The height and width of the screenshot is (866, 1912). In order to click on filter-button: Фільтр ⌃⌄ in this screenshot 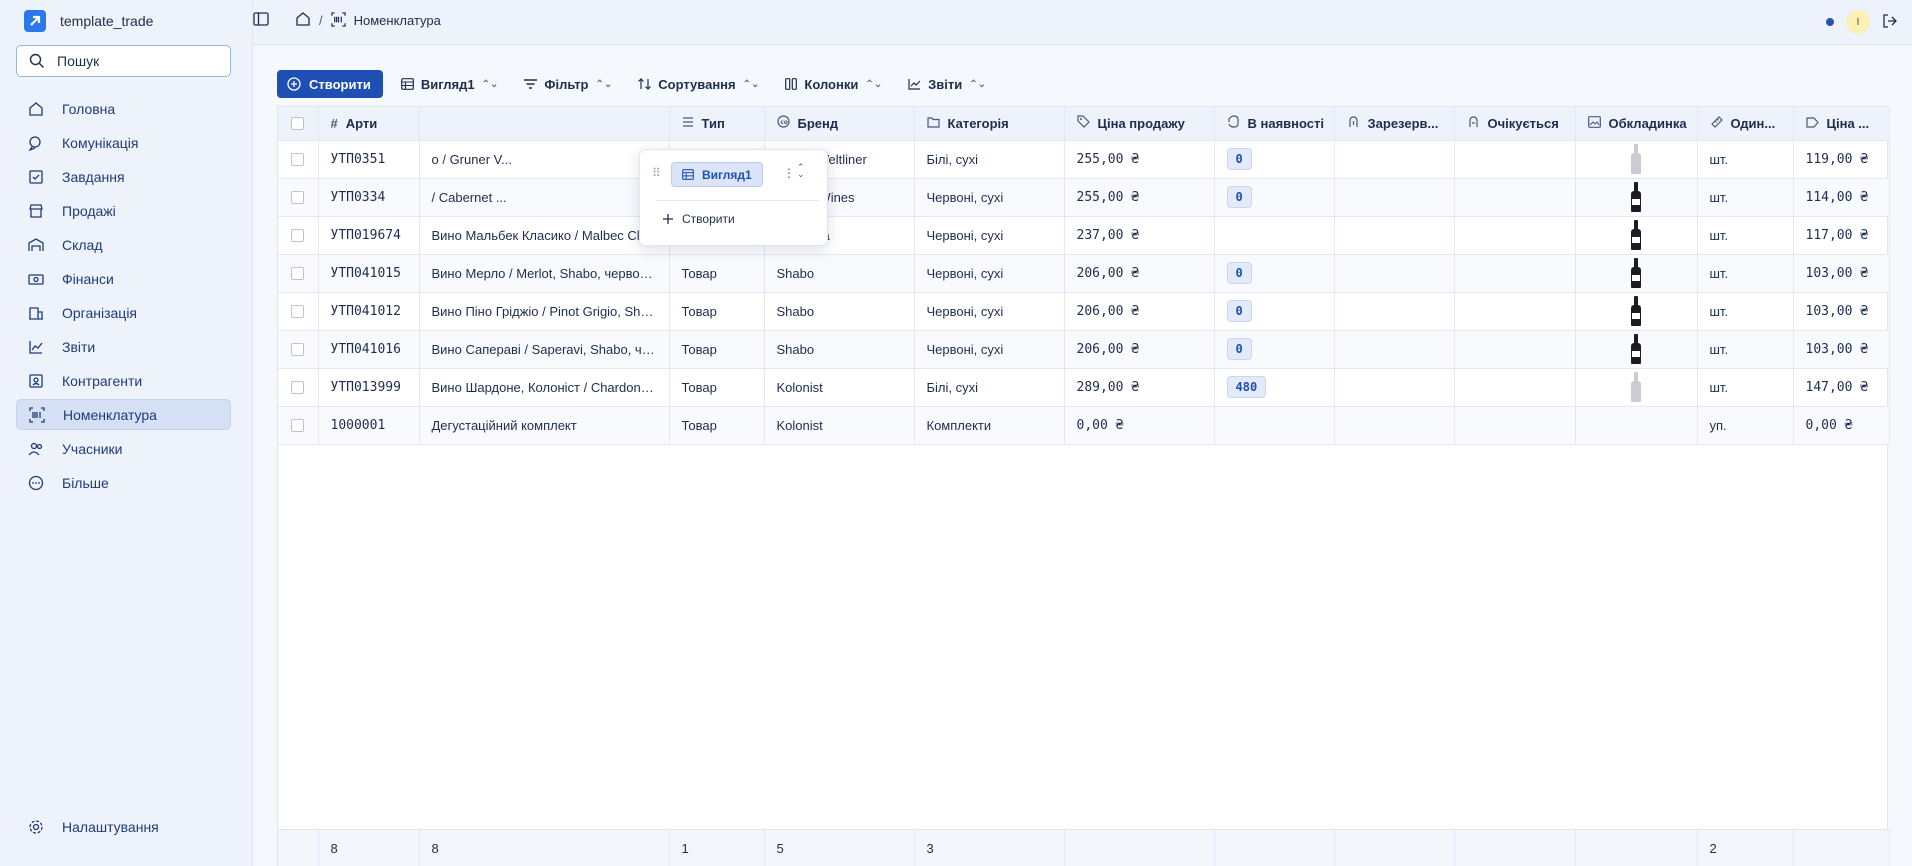, I will do `click(568, 84)`.